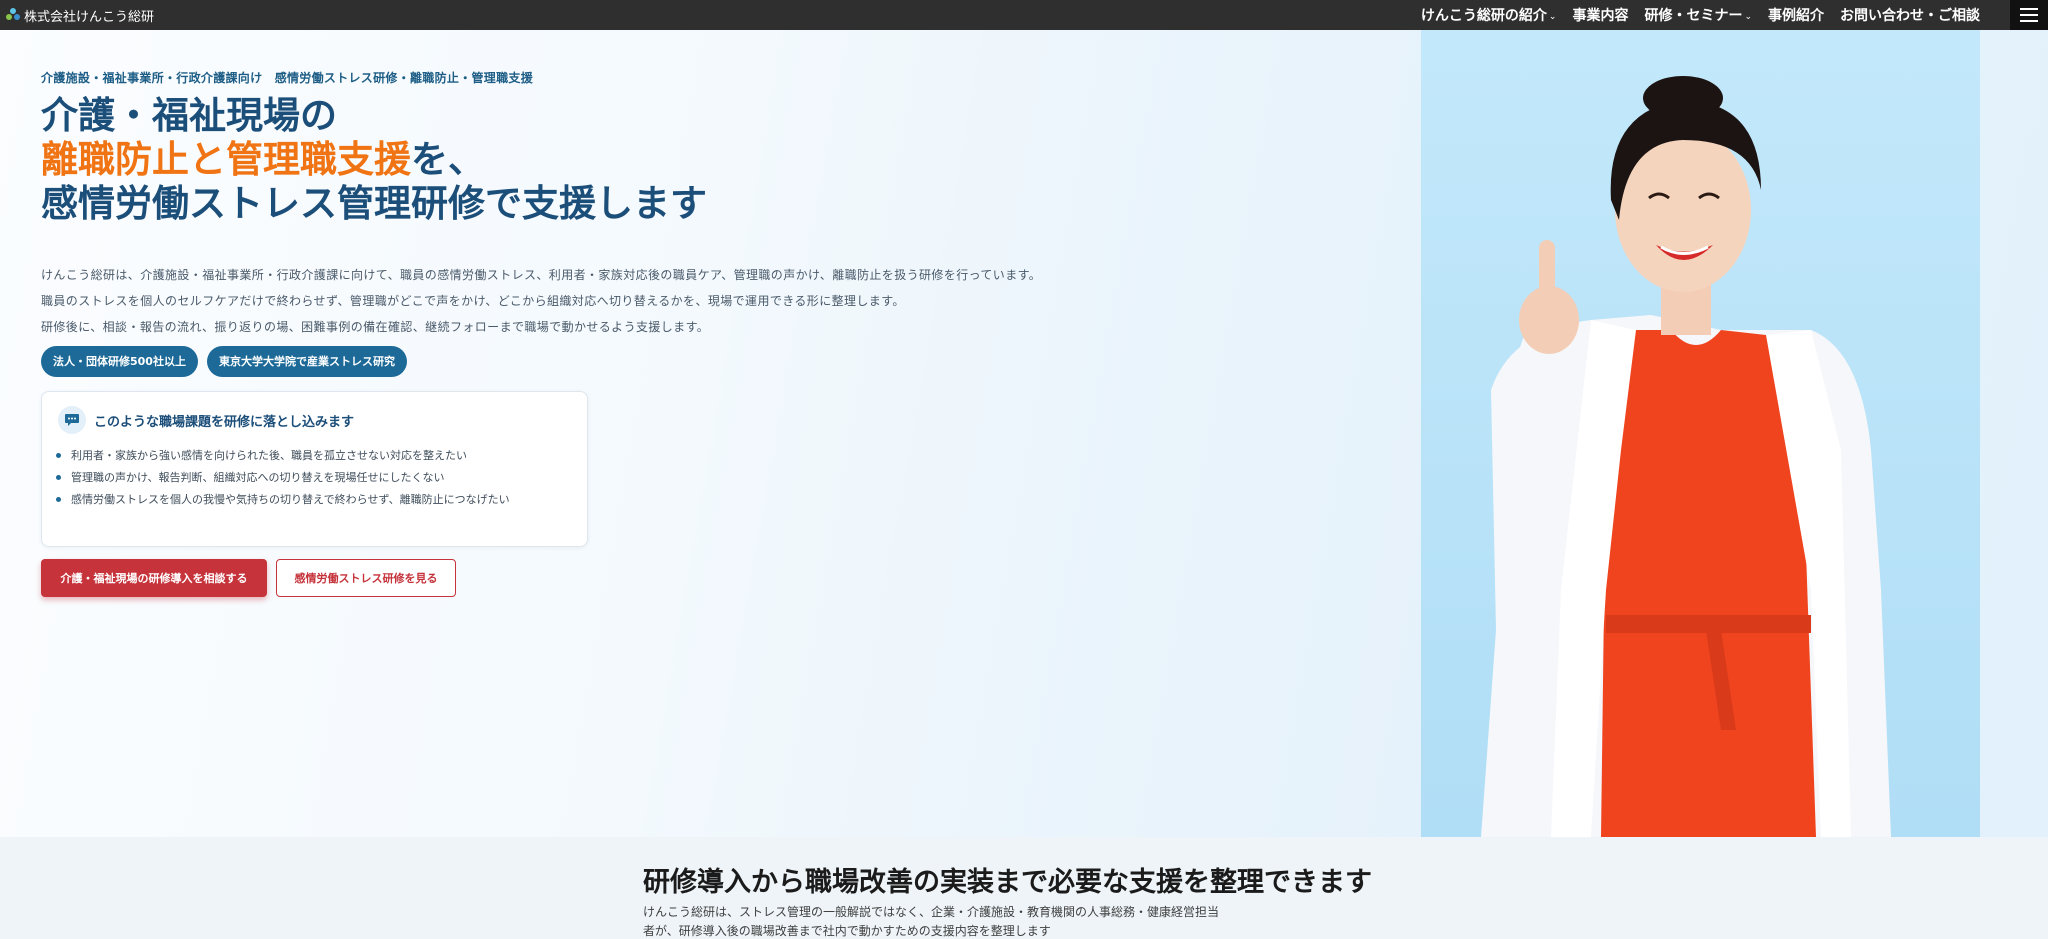  What do you see at coordinates (13, 15) in the screenshot?
I see `brand-mark-icon` at bounding box center [13, 15].